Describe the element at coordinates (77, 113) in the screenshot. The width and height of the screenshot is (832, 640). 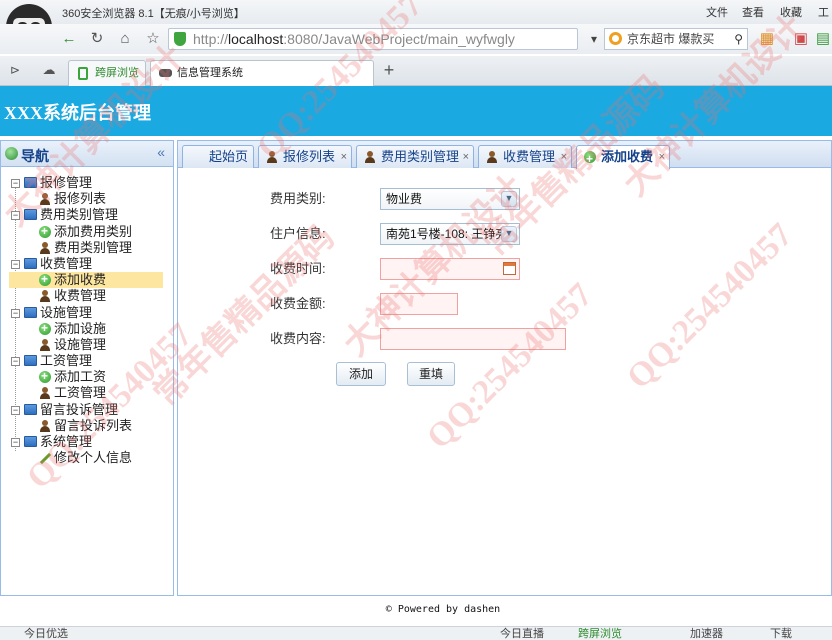
I see `app-title: XXX系统后台管理` at that location.